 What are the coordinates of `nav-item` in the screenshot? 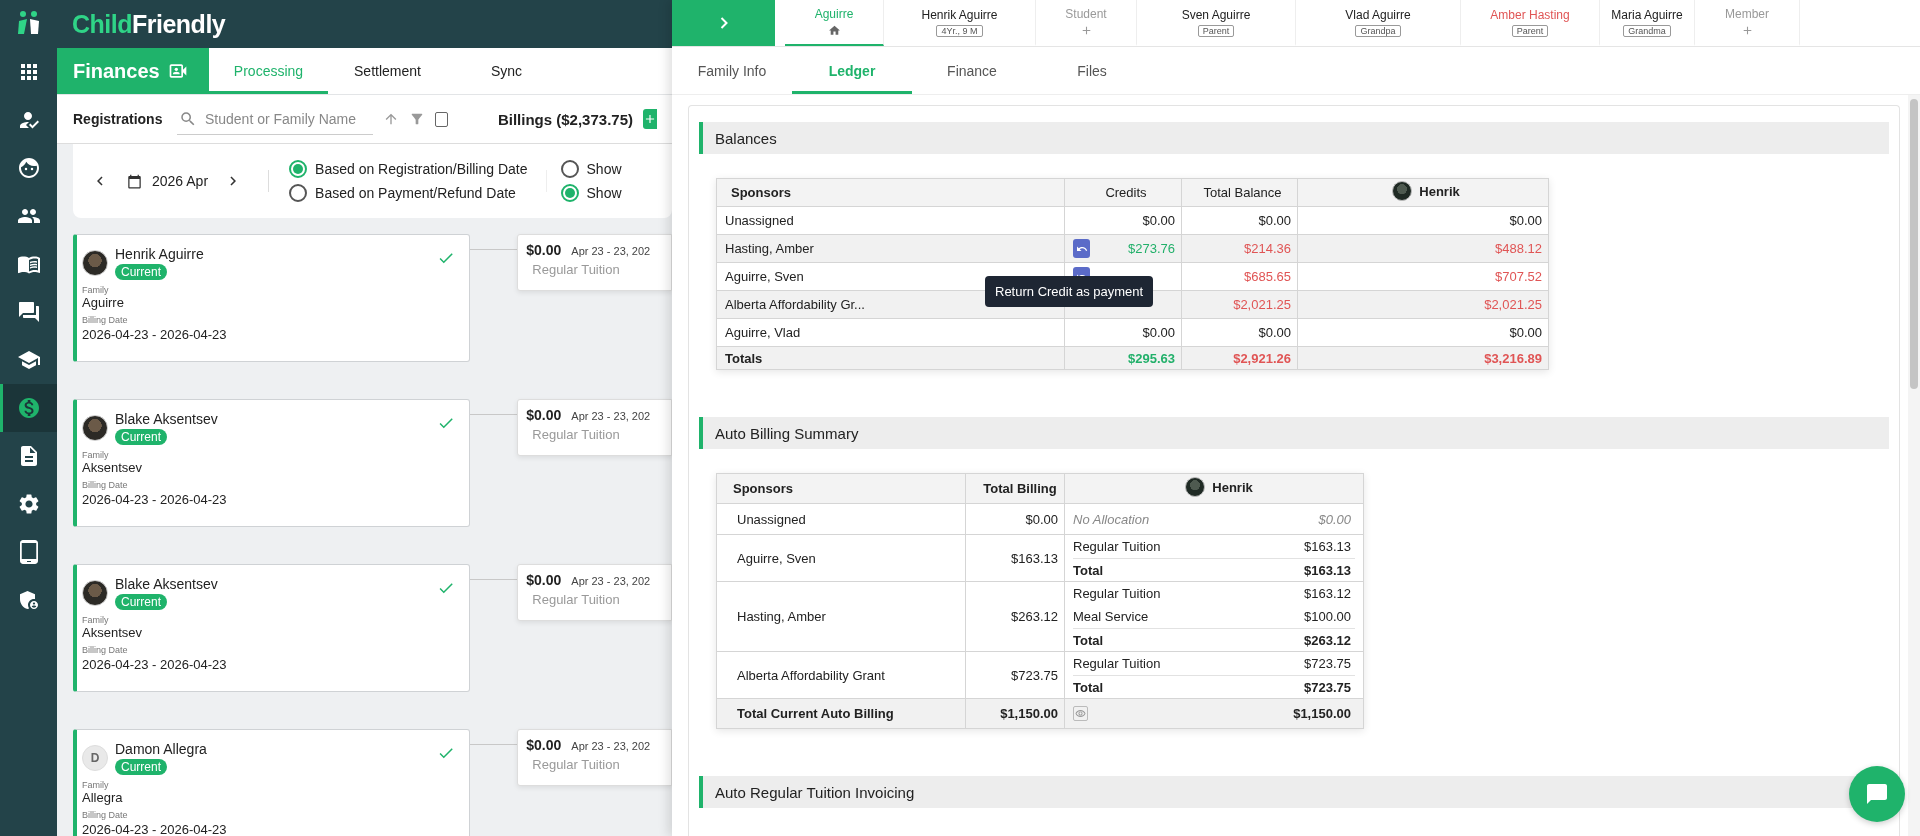 It's located at (28, 408).